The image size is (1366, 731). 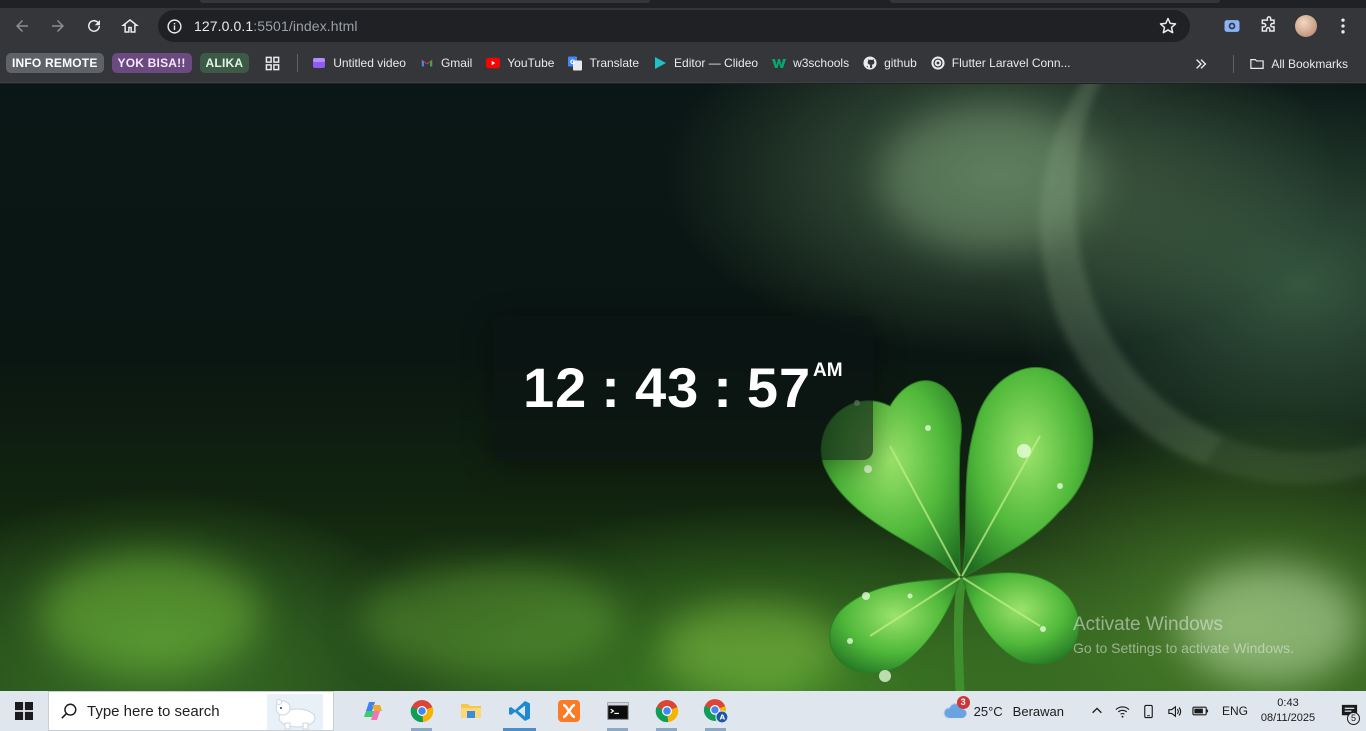 What do you see at coordinates (55, 63) in the screenshot?
I see `bookmark-group-info-remote: INFO REMOTE` at bounding box center [55, 63].